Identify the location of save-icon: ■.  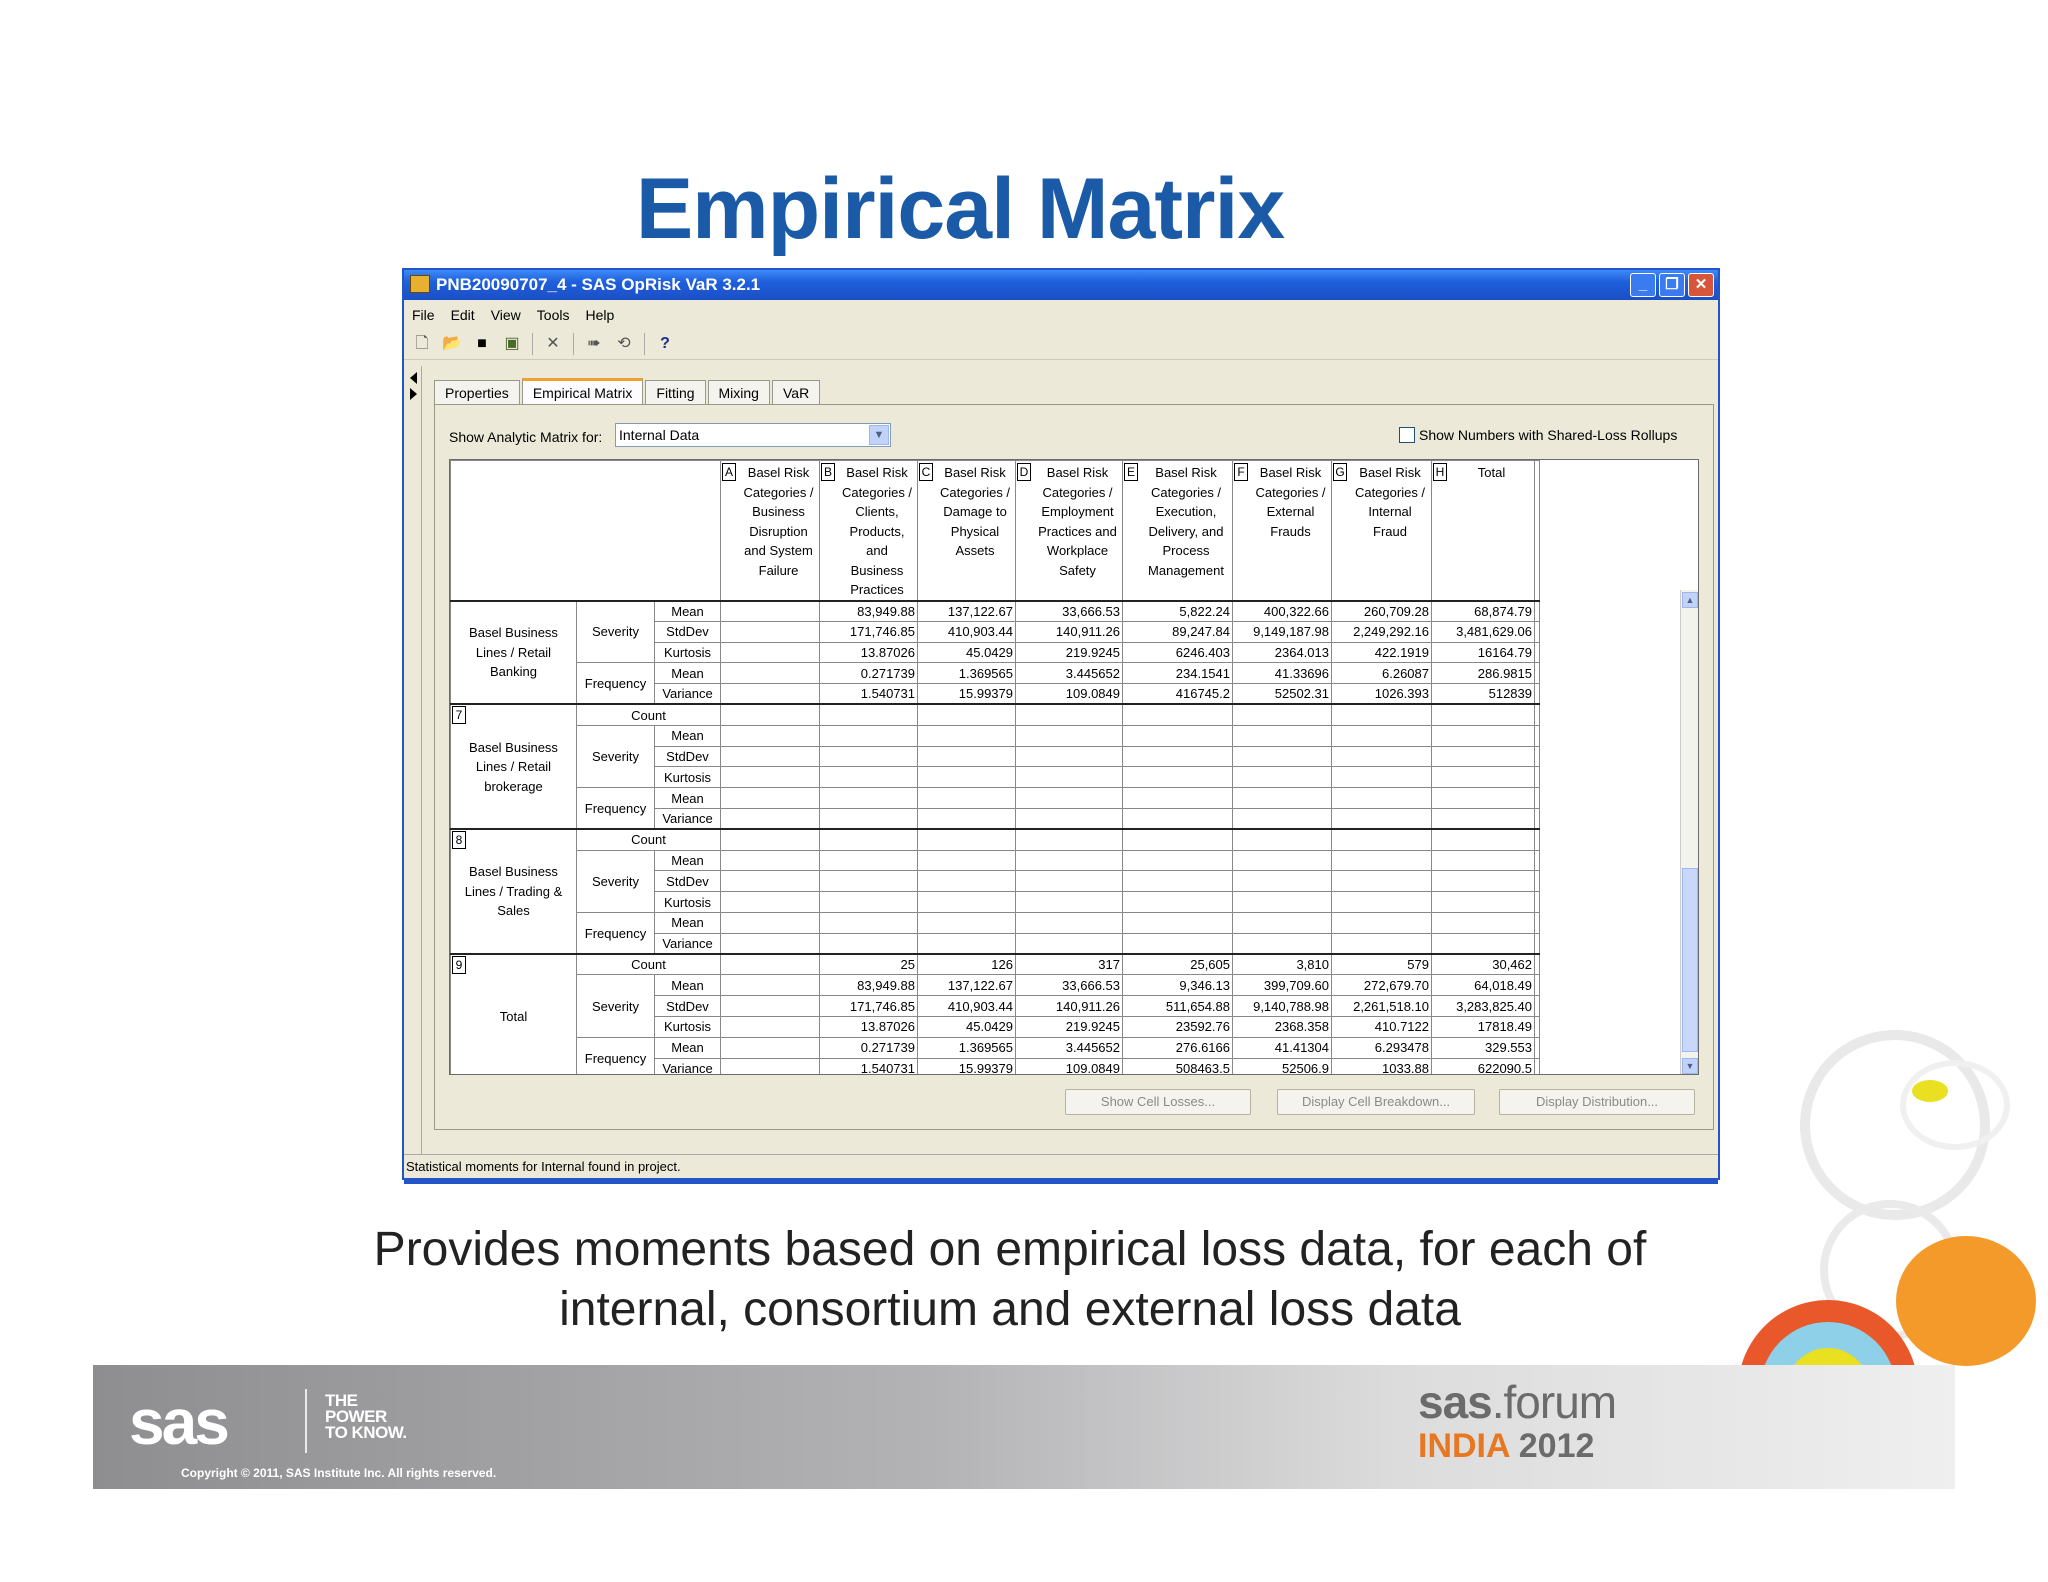
(482, 344).